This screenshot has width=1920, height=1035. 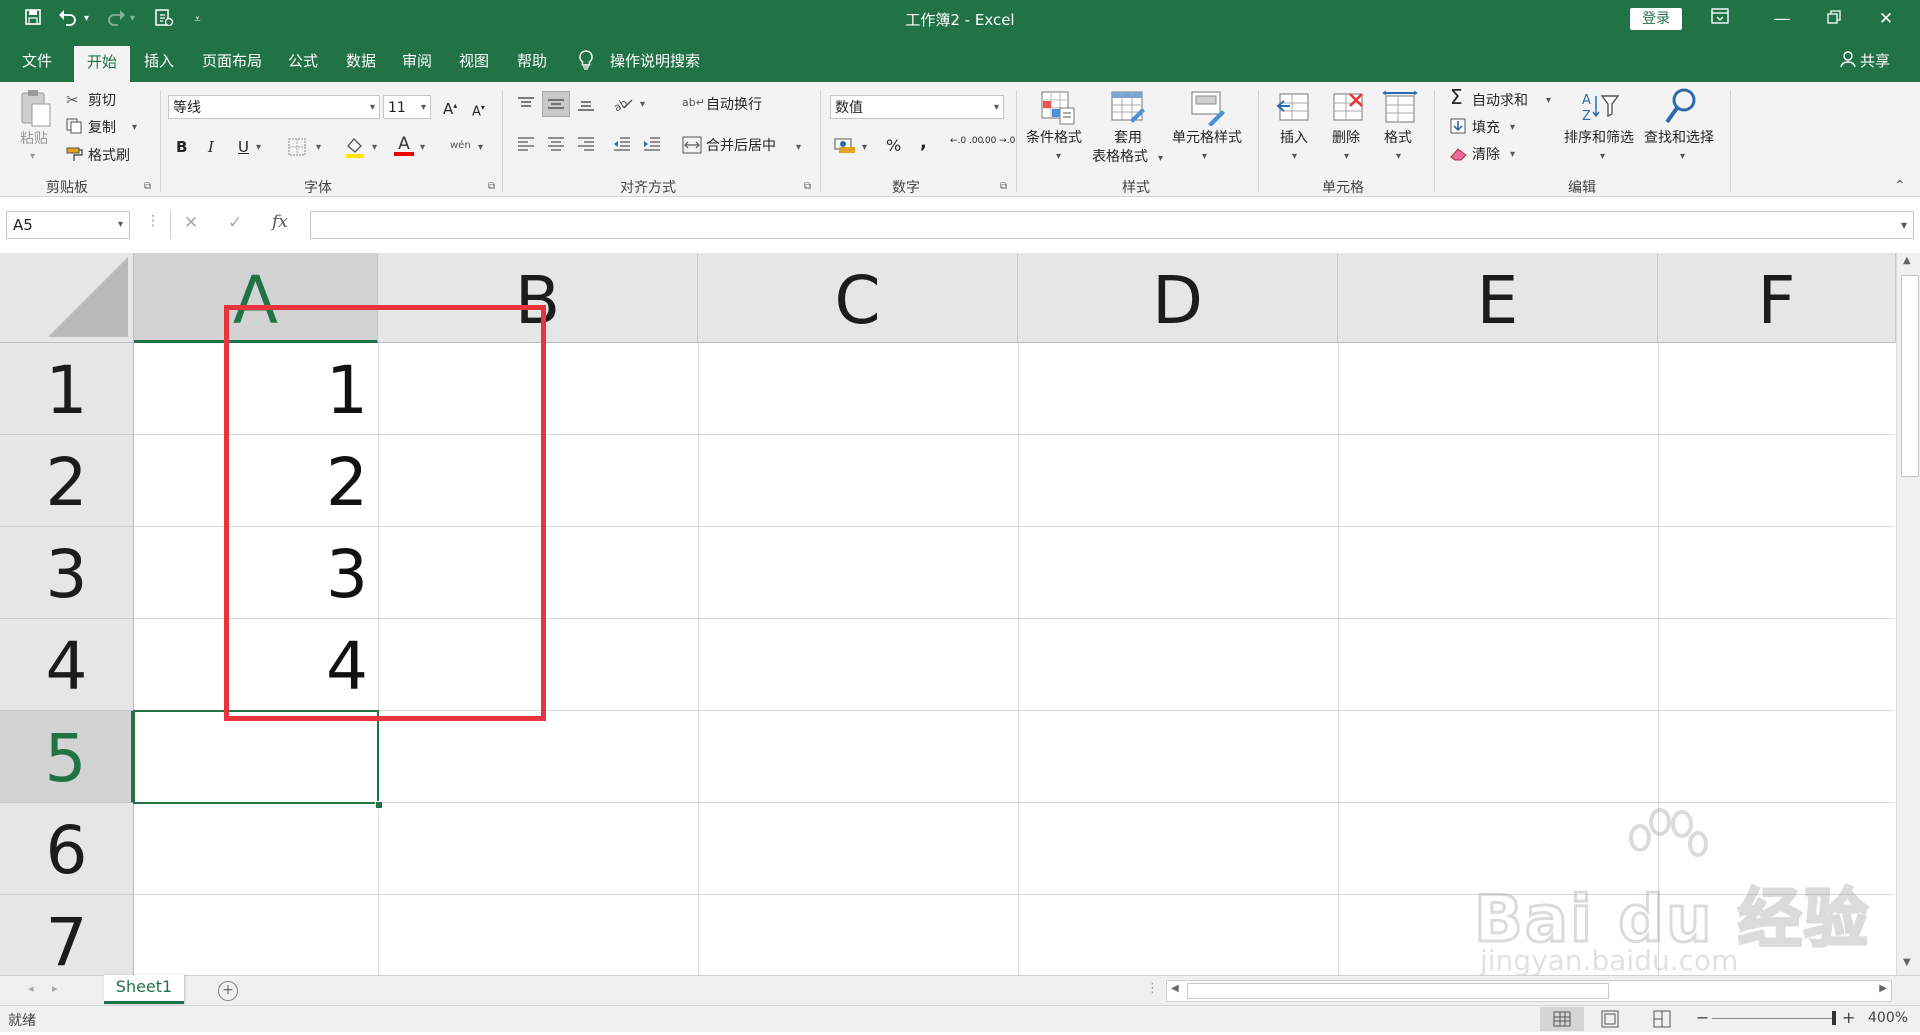 I want to click on select-all-button, so click(x=67, y=298).